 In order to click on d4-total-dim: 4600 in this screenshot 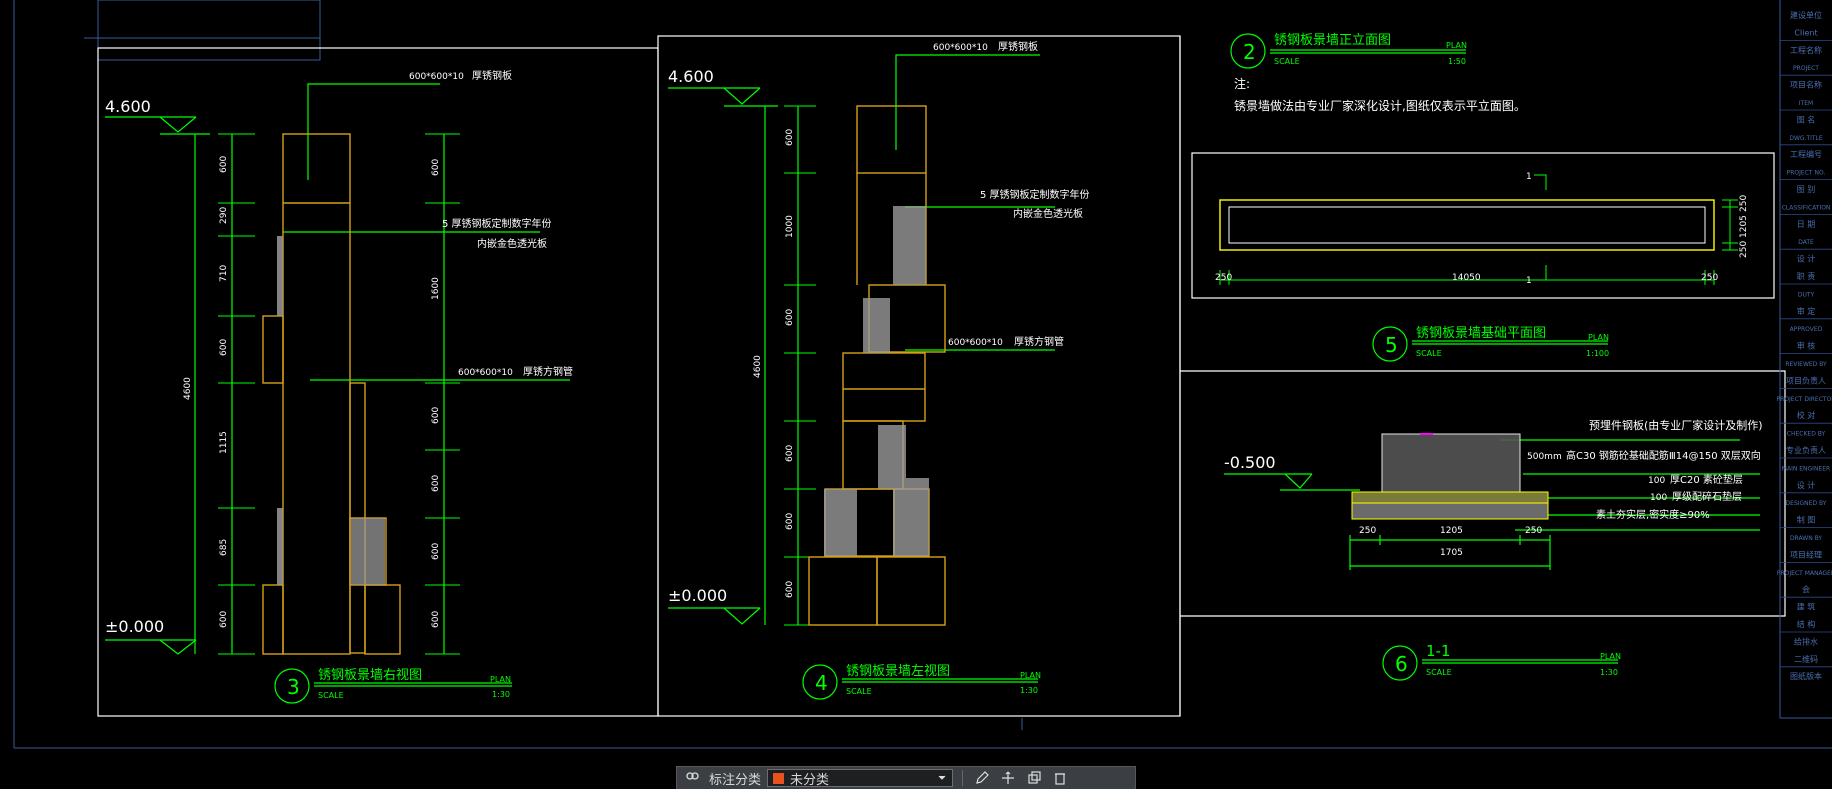, I will do `click(758, 366)`.